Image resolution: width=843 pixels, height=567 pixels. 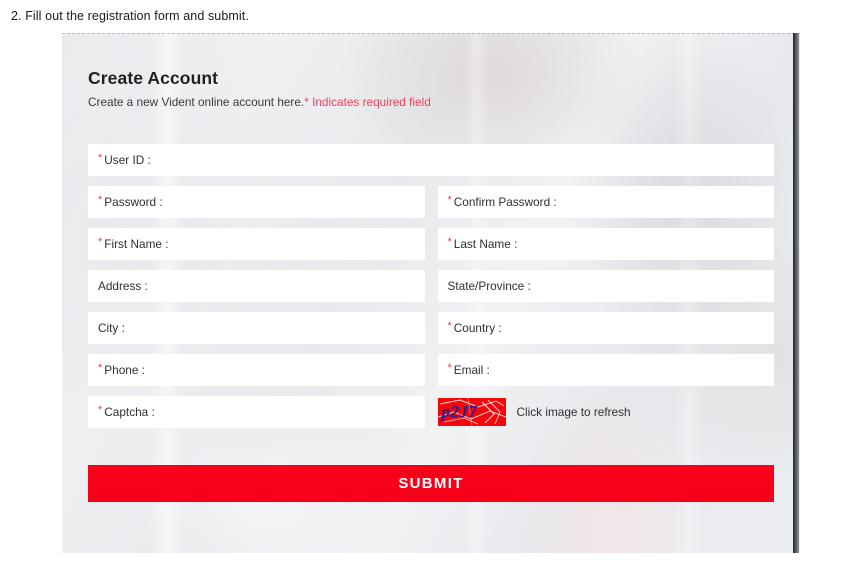 What do you see at coordinates (505, 202) in the screenshot?
I see `field-label: Confirm Password :` at bounding box center [505, 202].